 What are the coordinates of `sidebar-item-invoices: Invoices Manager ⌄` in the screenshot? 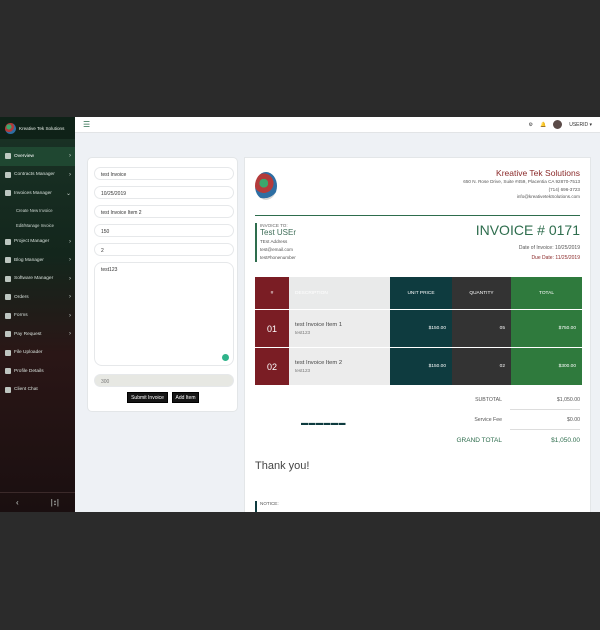 It's located at (37, 193).